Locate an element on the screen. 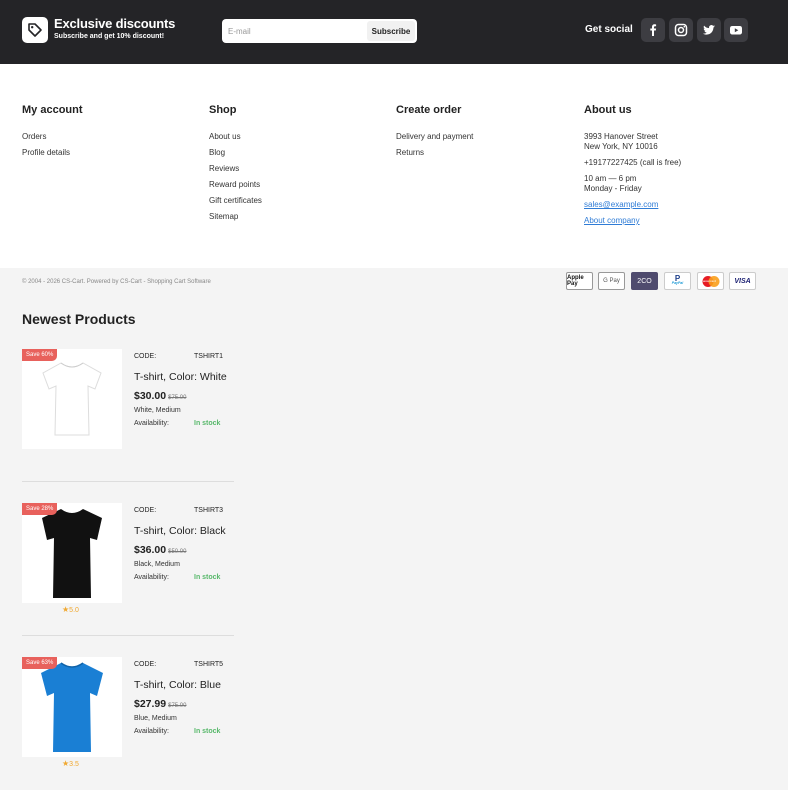  visa-label: VISA is located at coordinates (742, 281).